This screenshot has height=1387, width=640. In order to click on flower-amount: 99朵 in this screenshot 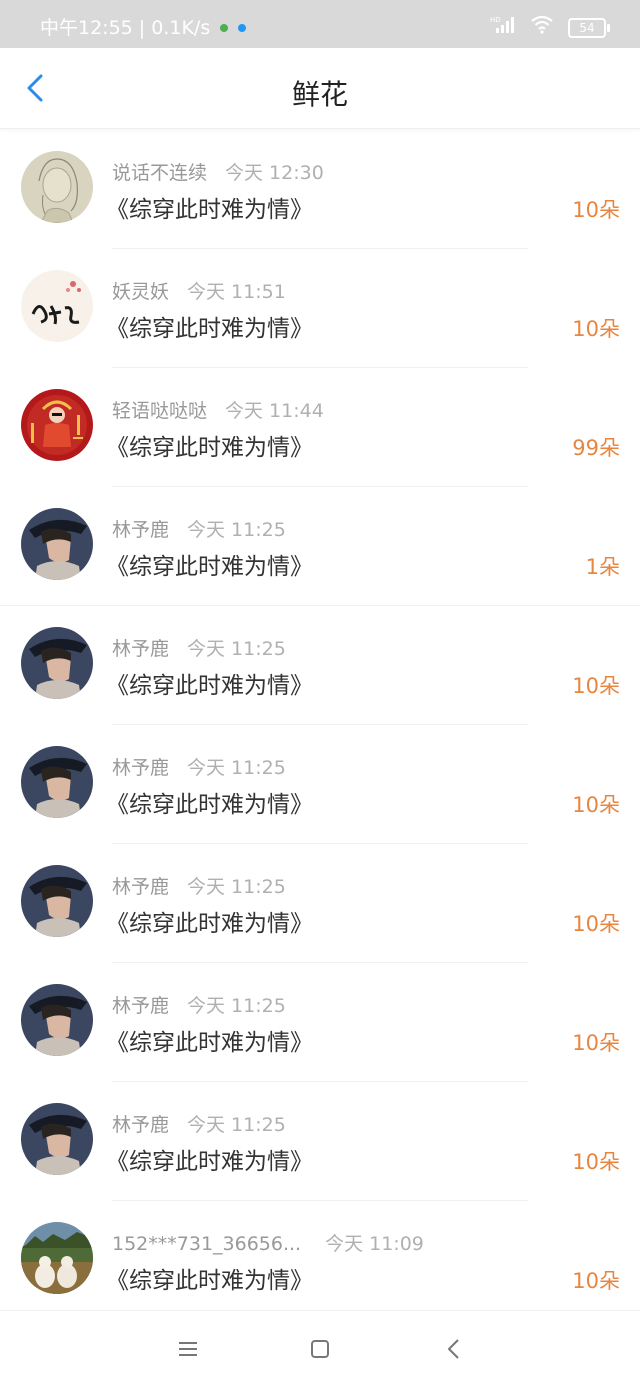, I will do `click(596, 448)`.